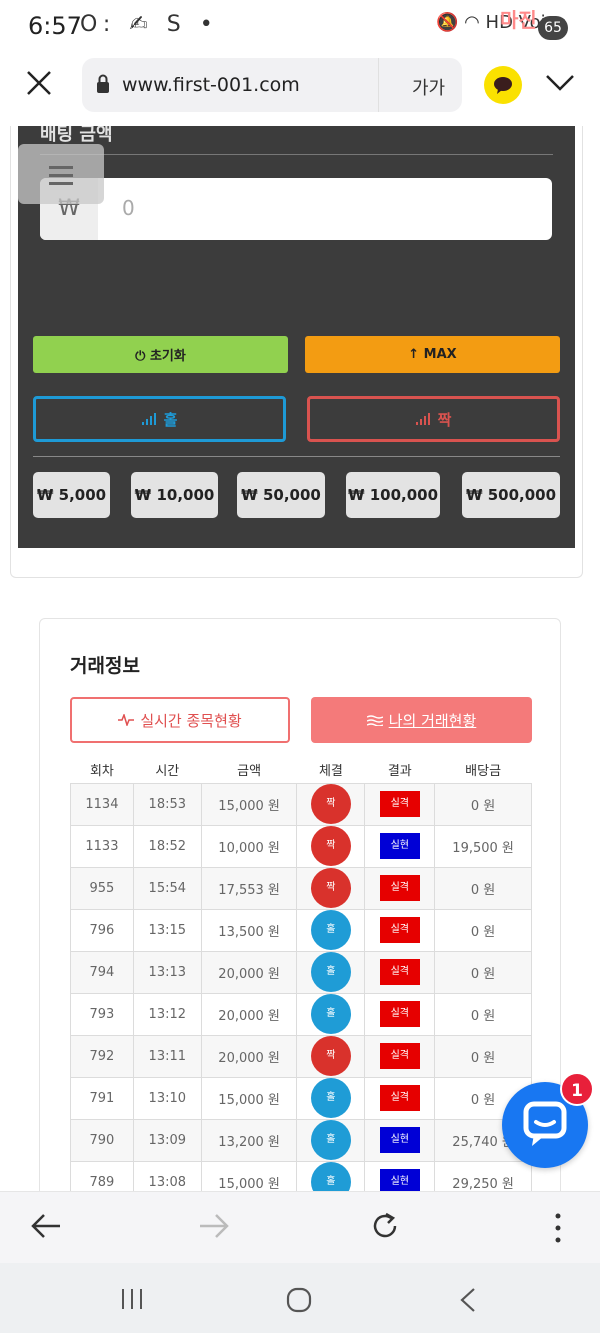  What do you see at coordinates (421, 720) in the screenshot?
I see `tab-my-trades: 나의 거래현황` at bounding box center [421, 720].